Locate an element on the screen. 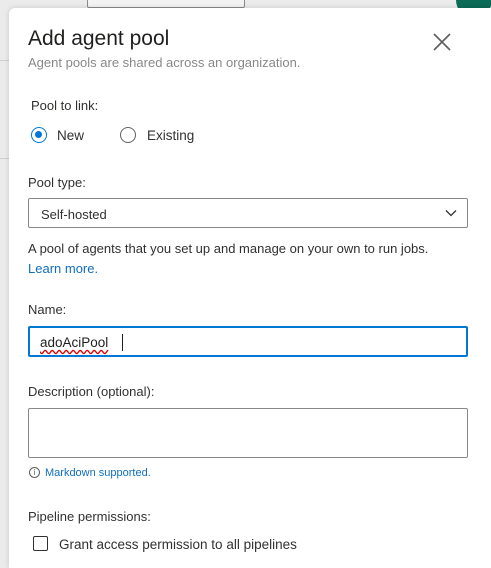 This screenshot has width=491, height=568. name-input-value: adoAciPool is located at coordinates (74, 342).